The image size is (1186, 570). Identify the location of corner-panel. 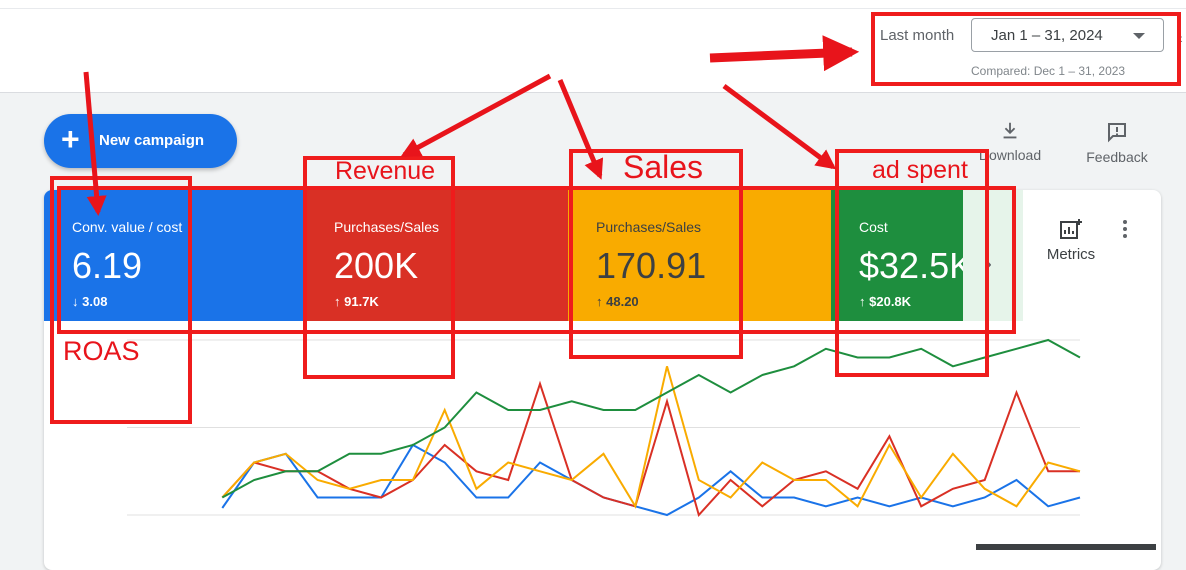
(1066, 547).